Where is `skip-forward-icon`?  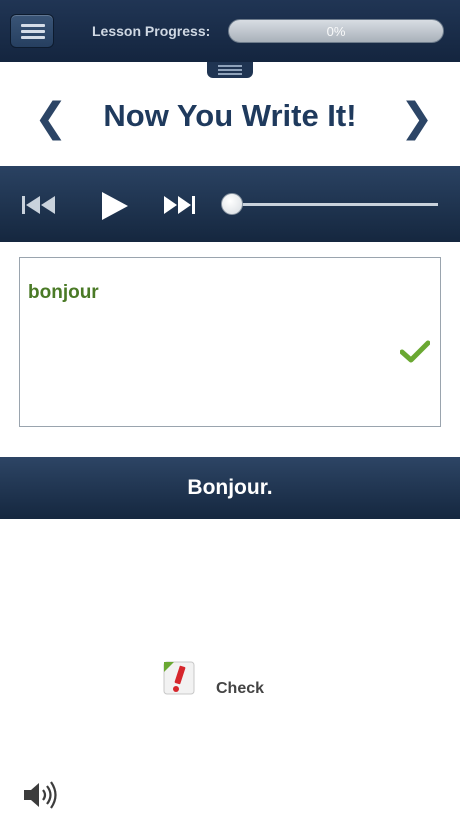 skip-forward-icon is located at coordinates (180, 205).